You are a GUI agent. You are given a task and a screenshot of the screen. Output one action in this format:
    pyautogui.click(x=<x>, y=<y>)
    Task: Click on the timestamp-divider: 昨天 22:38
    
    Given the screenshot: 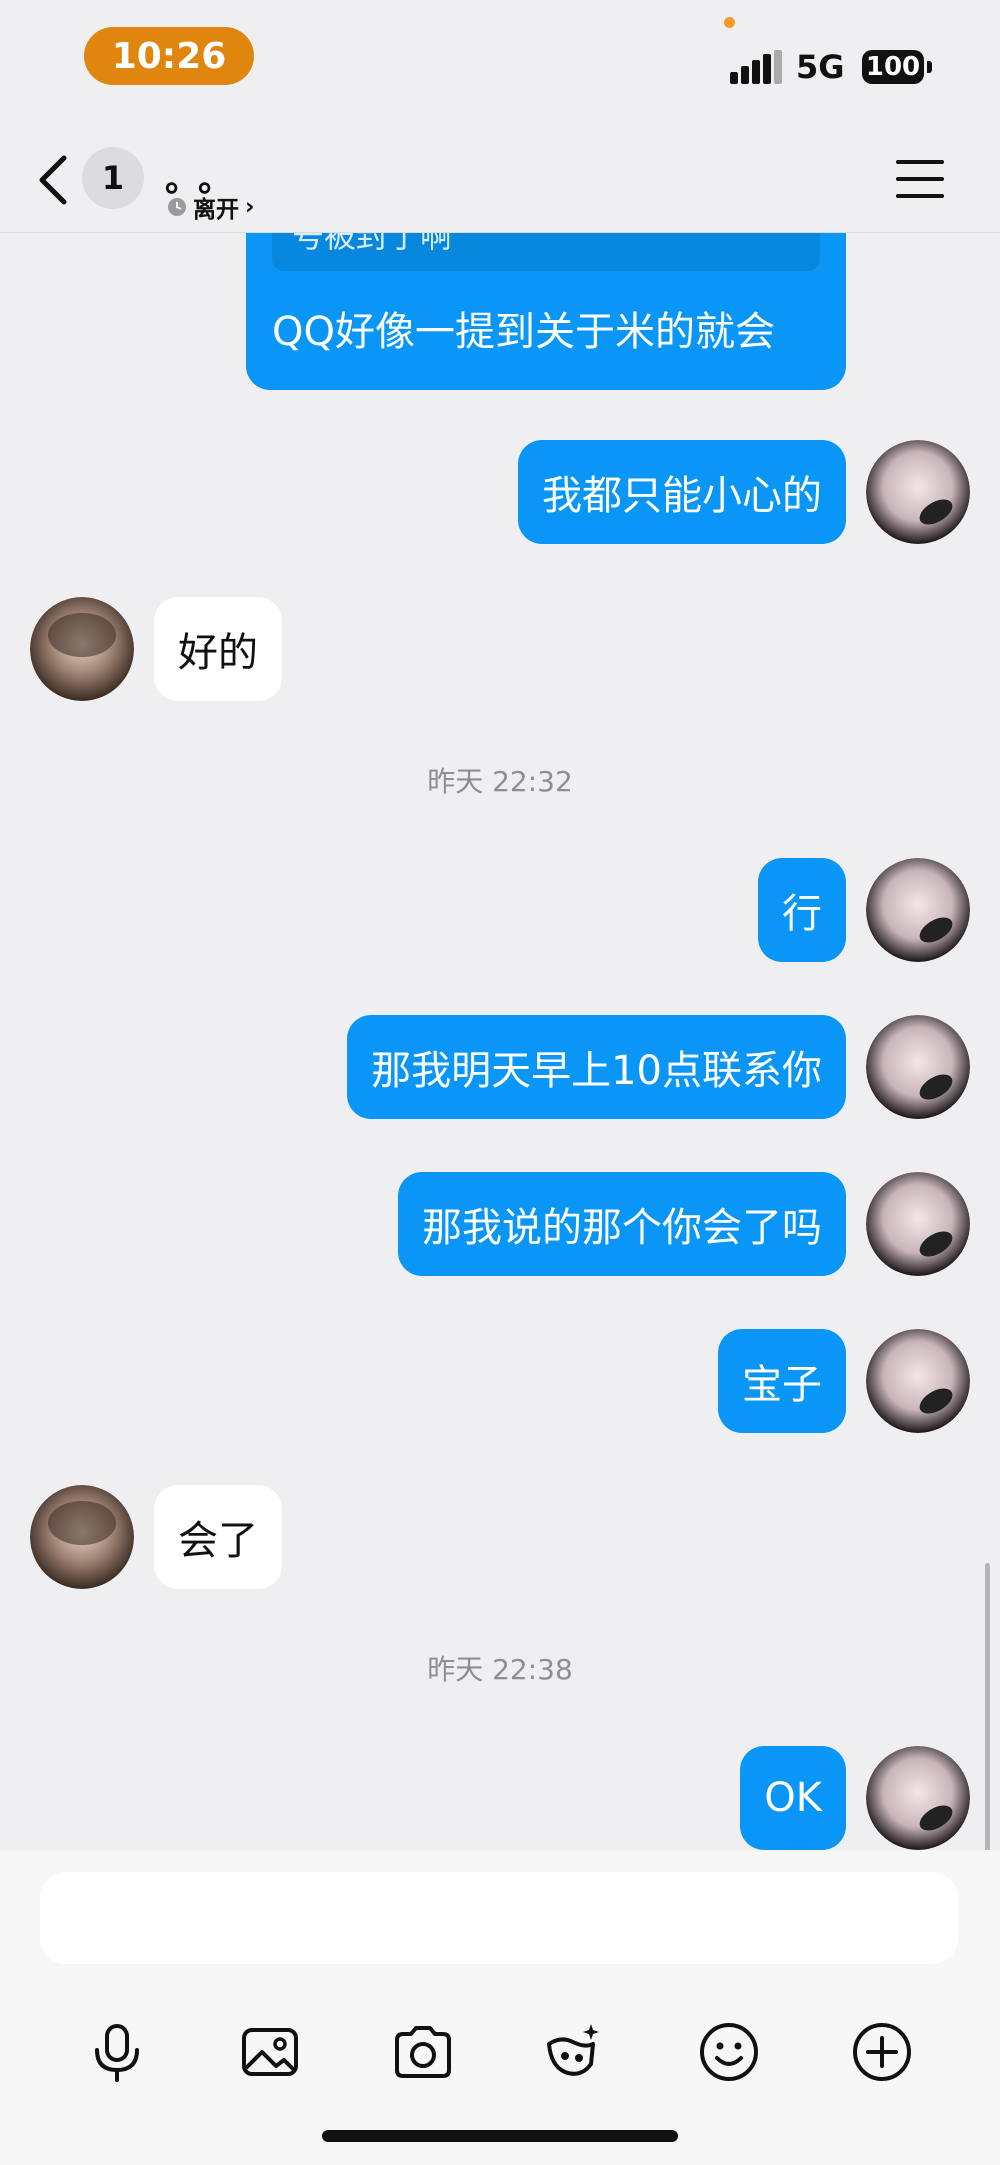 What is the action you would take?
    pyautogui.click(x=500, y=1669)
    